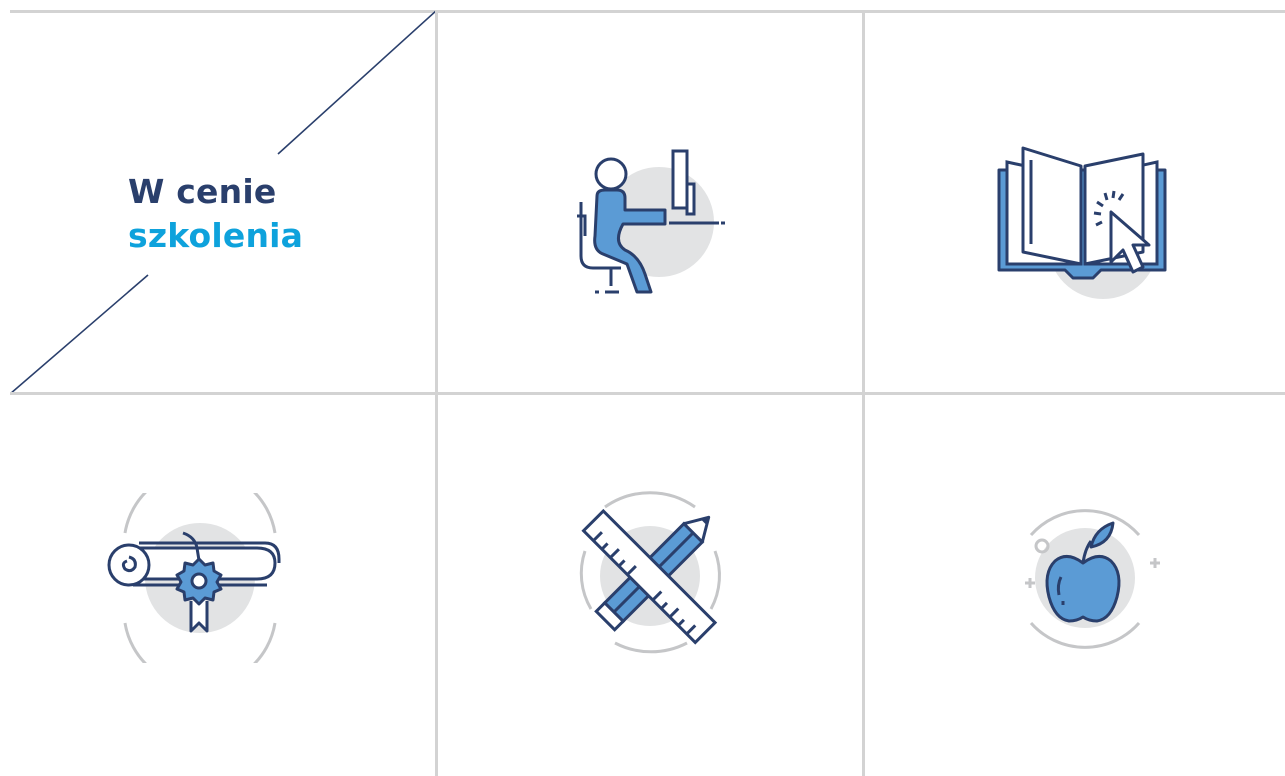  Describe the element at coordinates (202, 191) in the screenshot. I see `heading-line-1: W cenie` at that location.